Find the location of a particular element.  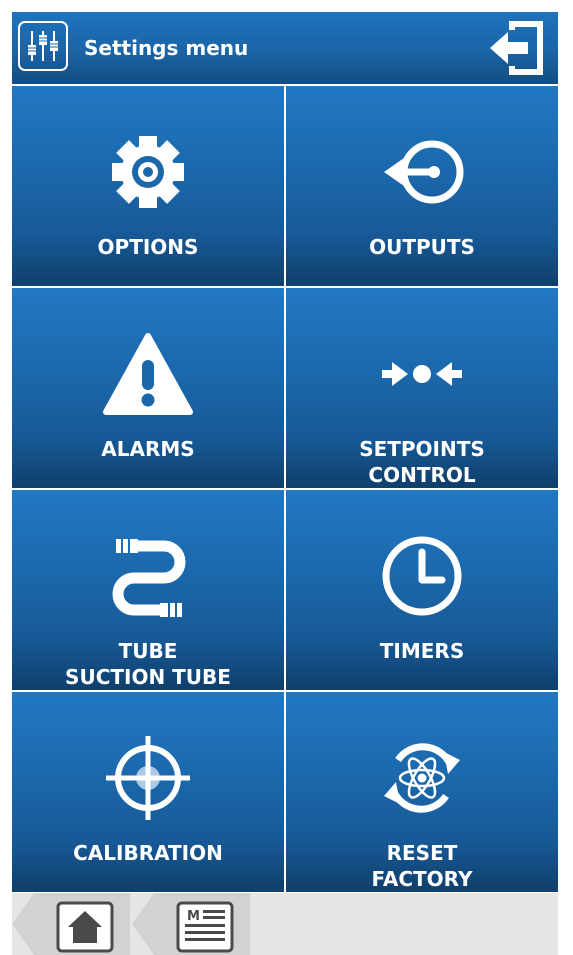

menu-button: M is located at coordinates (191, 924).